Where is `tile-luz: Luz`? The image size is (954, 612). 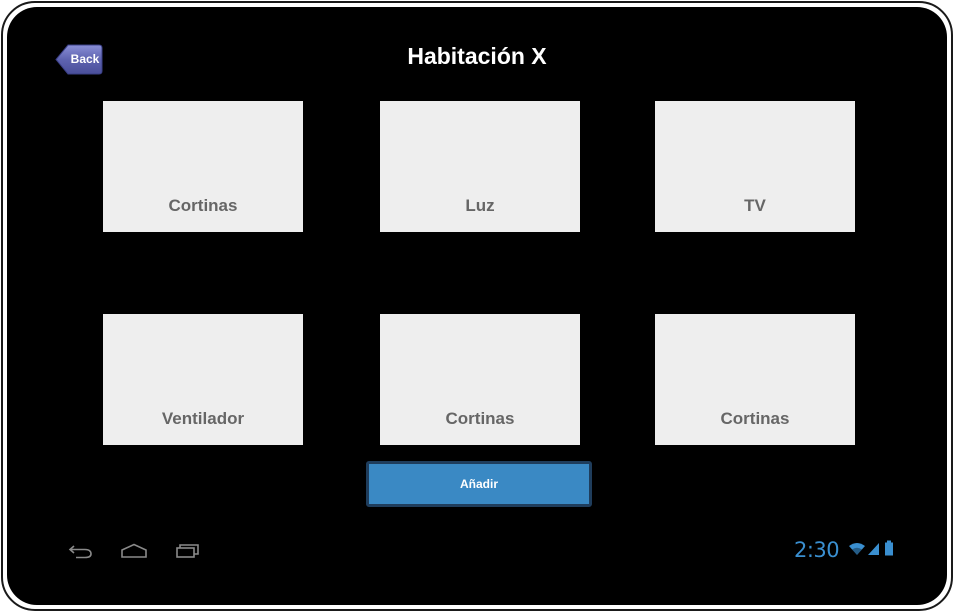 tile-luz: Luz is located at coordinates (480, 166).